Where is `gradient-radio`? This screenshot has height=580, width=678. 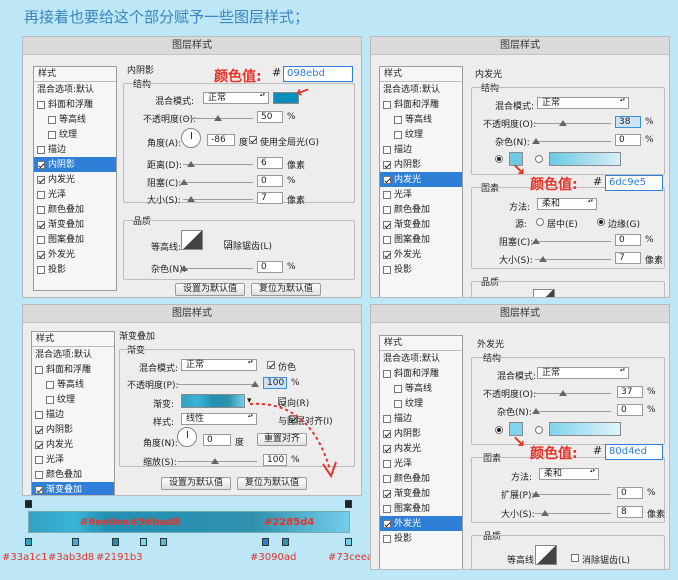 gradient-radio is located at coordinates (539, 159).